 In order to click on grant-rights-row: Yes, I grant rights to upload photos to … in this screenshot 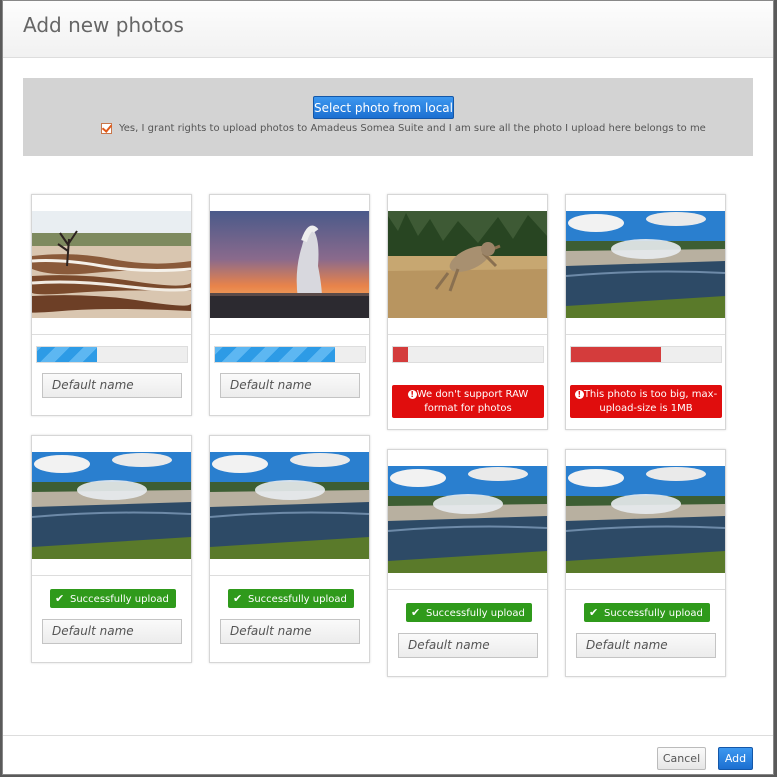, I will do `click(403, 128)`.